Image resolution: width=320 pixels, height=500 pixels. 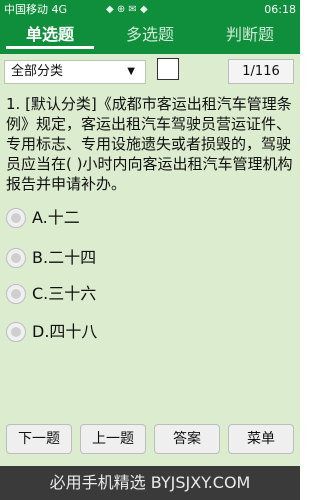 I want to click on tab-true-false: 判断题, so click(x=250, y=35).